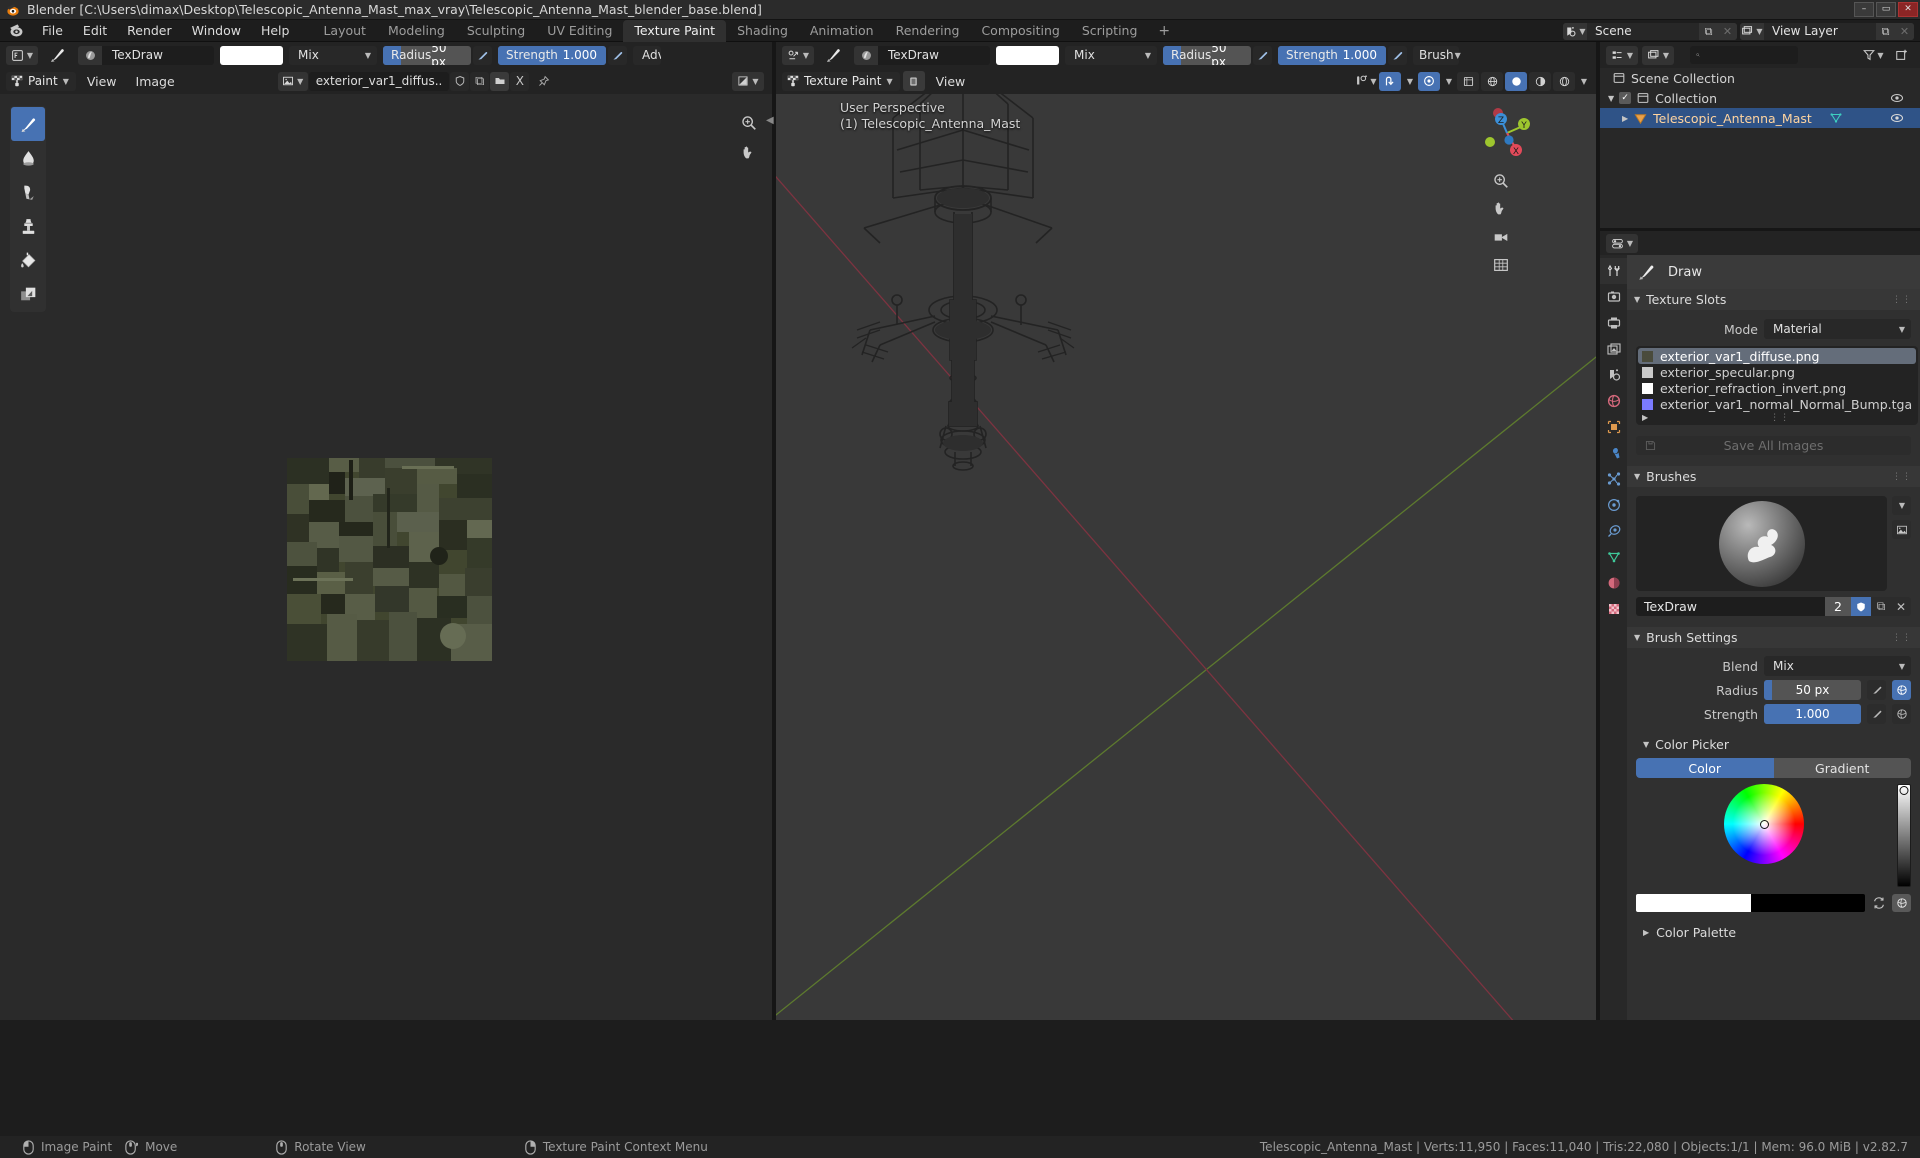 The width and height of the screenshot is (1920, 1158). Describe the element at coordinates (1507, 133) in the screenshot. I see `navigation-gizmo: Y X Z` at that location.